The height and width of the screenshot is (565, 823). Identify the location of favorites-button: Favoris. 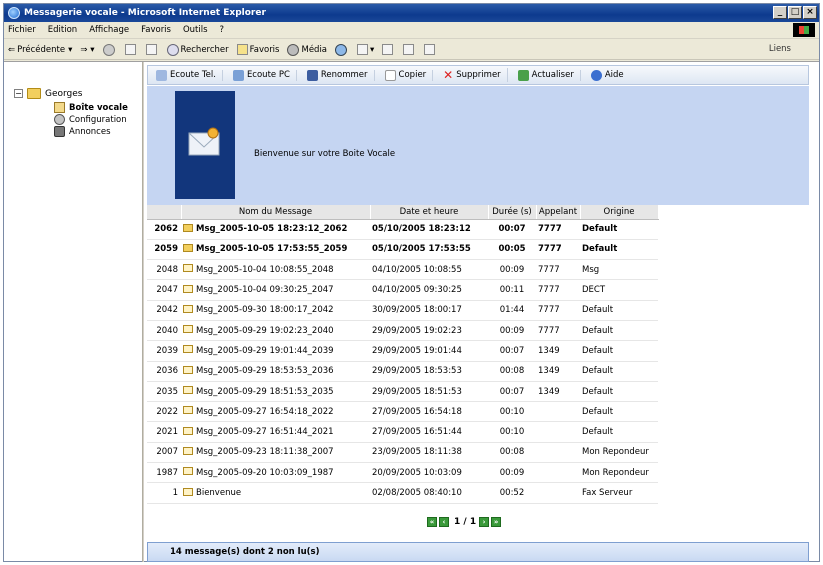
(257, 49).